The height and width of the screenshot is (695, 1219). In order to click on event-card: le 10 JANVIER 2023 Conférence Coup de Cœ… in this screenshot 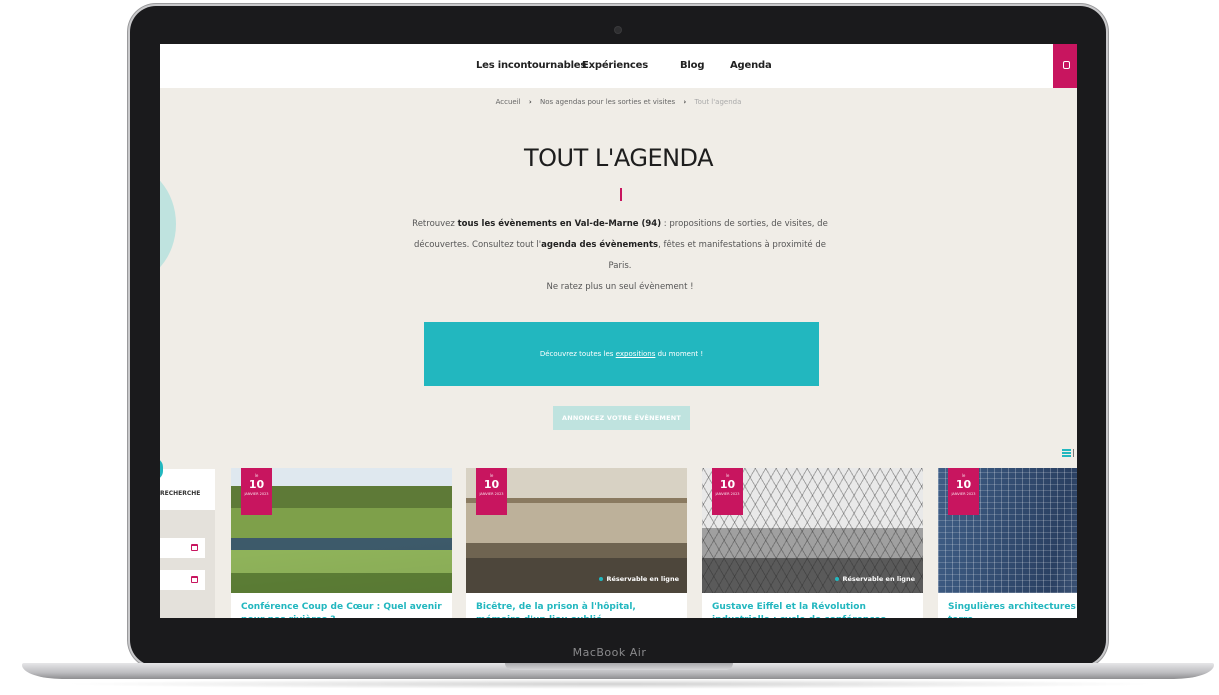, I will do `click(341, 543)`.